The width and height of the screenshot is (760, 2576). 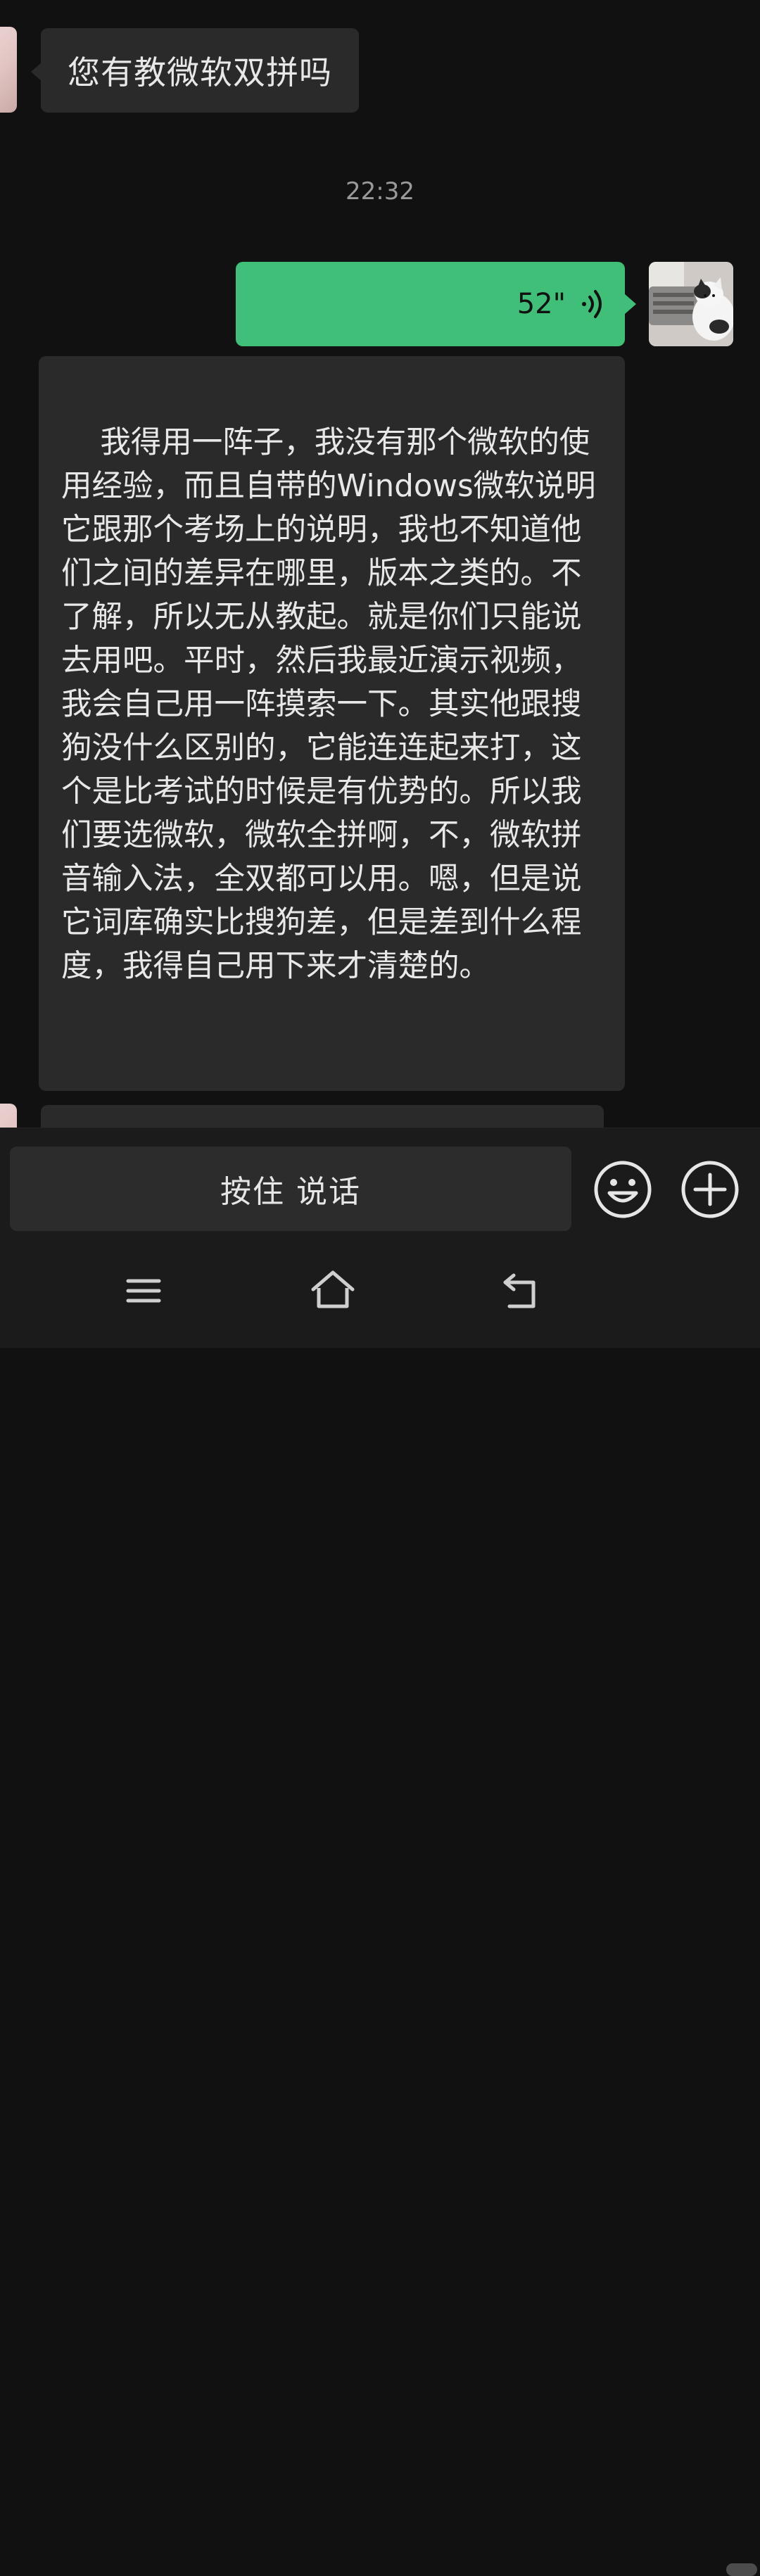 What do you see at coordinates (521, 1291) in the screenshot?
I see `back-icon` at bounding box center [521, 1291].